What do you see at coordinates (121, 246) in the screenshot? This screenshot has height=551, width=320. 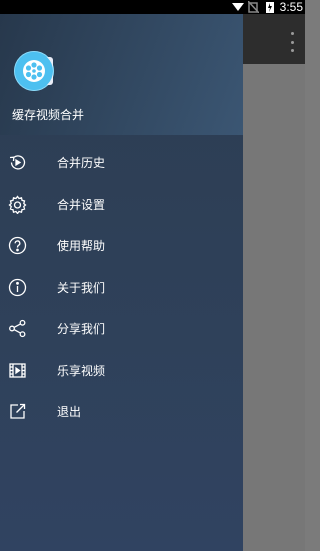 I see `menu-item-help: 使用帮助` at bounding box center [121, 246].